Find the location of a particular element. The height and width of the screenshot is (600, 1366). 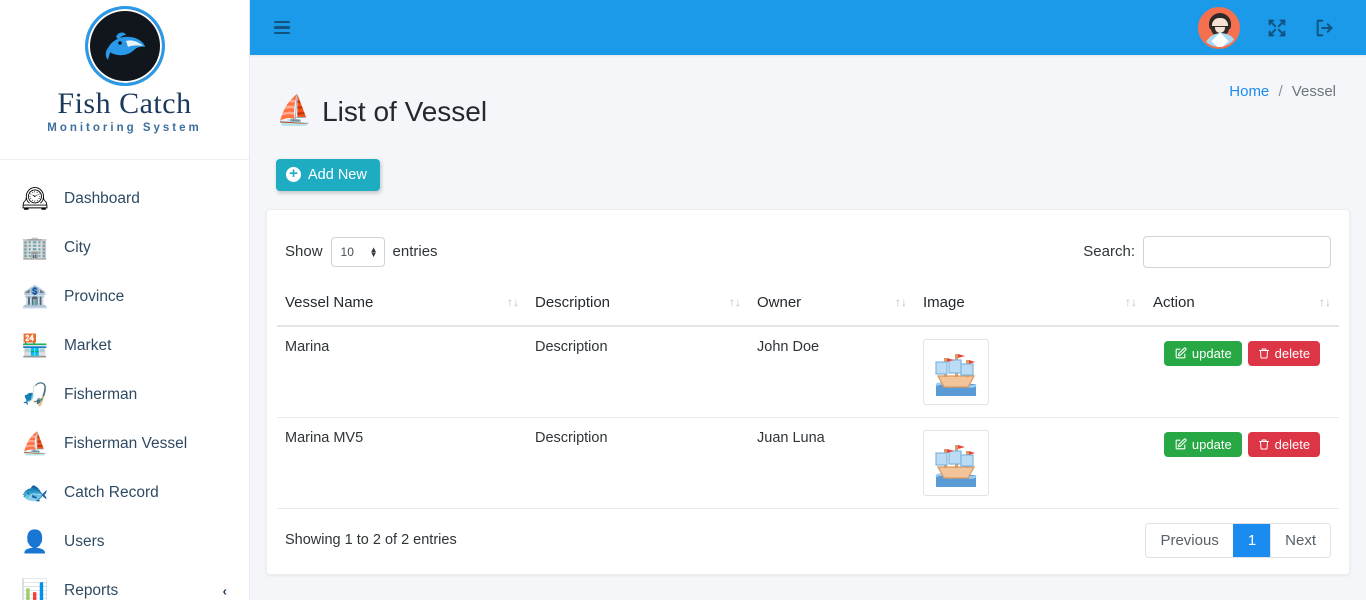

user-icon: 👤 is located at coordinates (35, 541).